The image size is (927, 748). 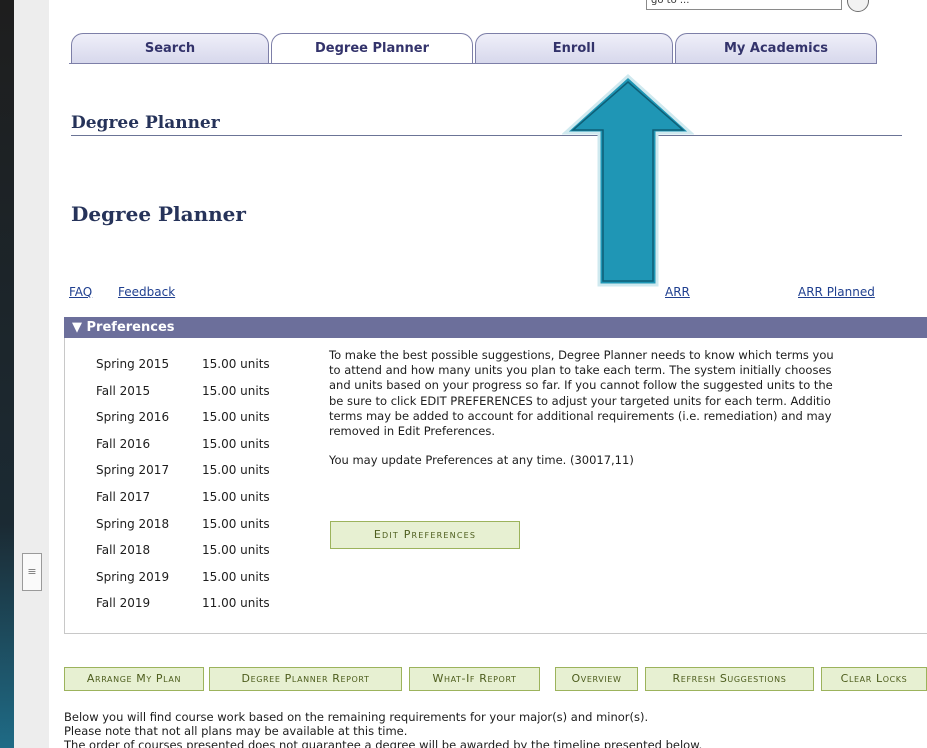 What do you see at coordinates (130, 327) in the screenshot?
I see `preferences-title: Preferences` at bounding box center [130, 327].